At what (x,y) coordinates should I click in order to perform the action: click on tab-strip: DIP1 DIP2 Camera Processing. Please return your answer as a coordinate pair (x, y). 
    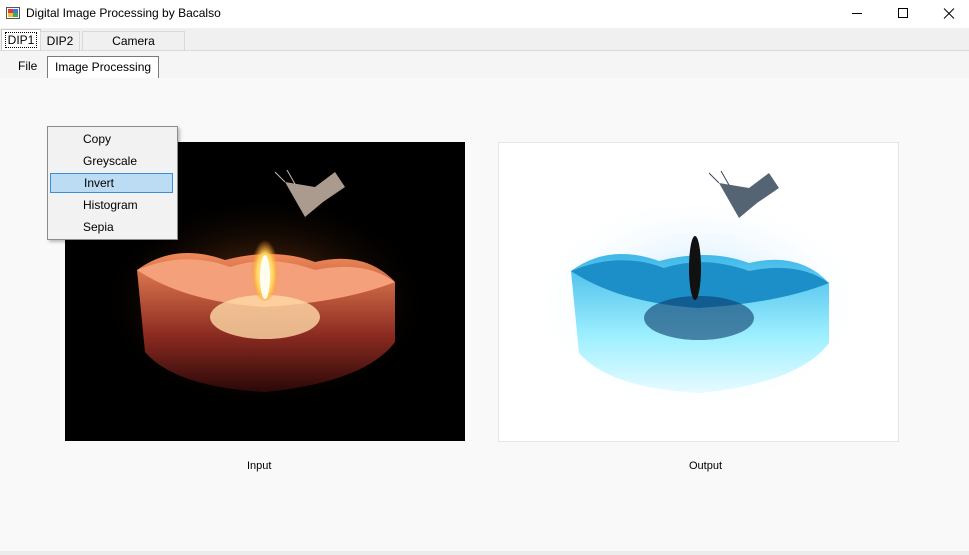
    Looking at the image, I should click on (484, 47).